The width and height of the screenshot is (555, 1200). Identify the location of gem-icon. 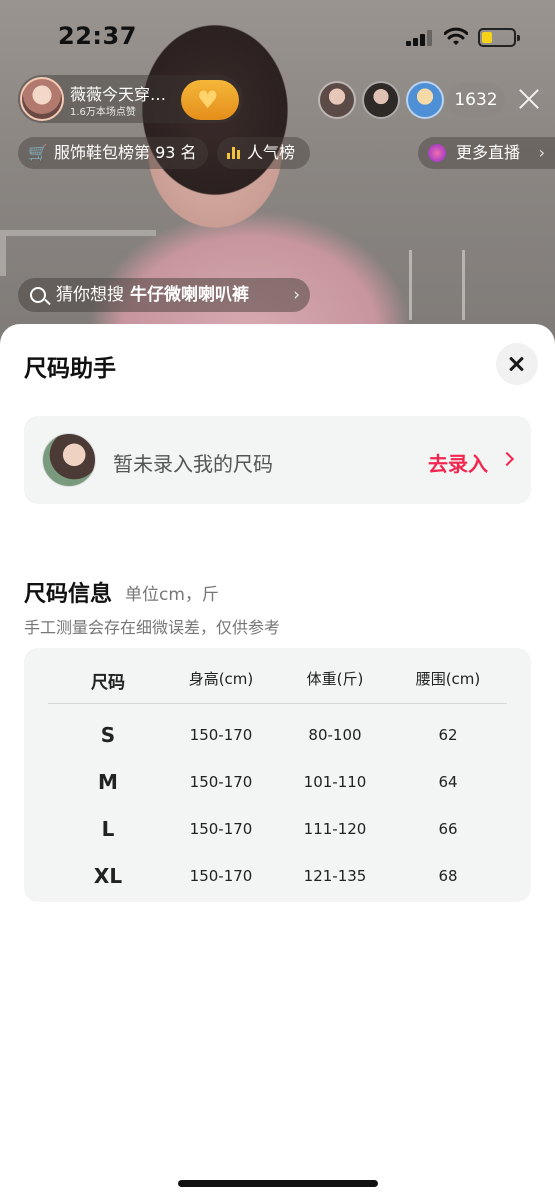
(437, 153).